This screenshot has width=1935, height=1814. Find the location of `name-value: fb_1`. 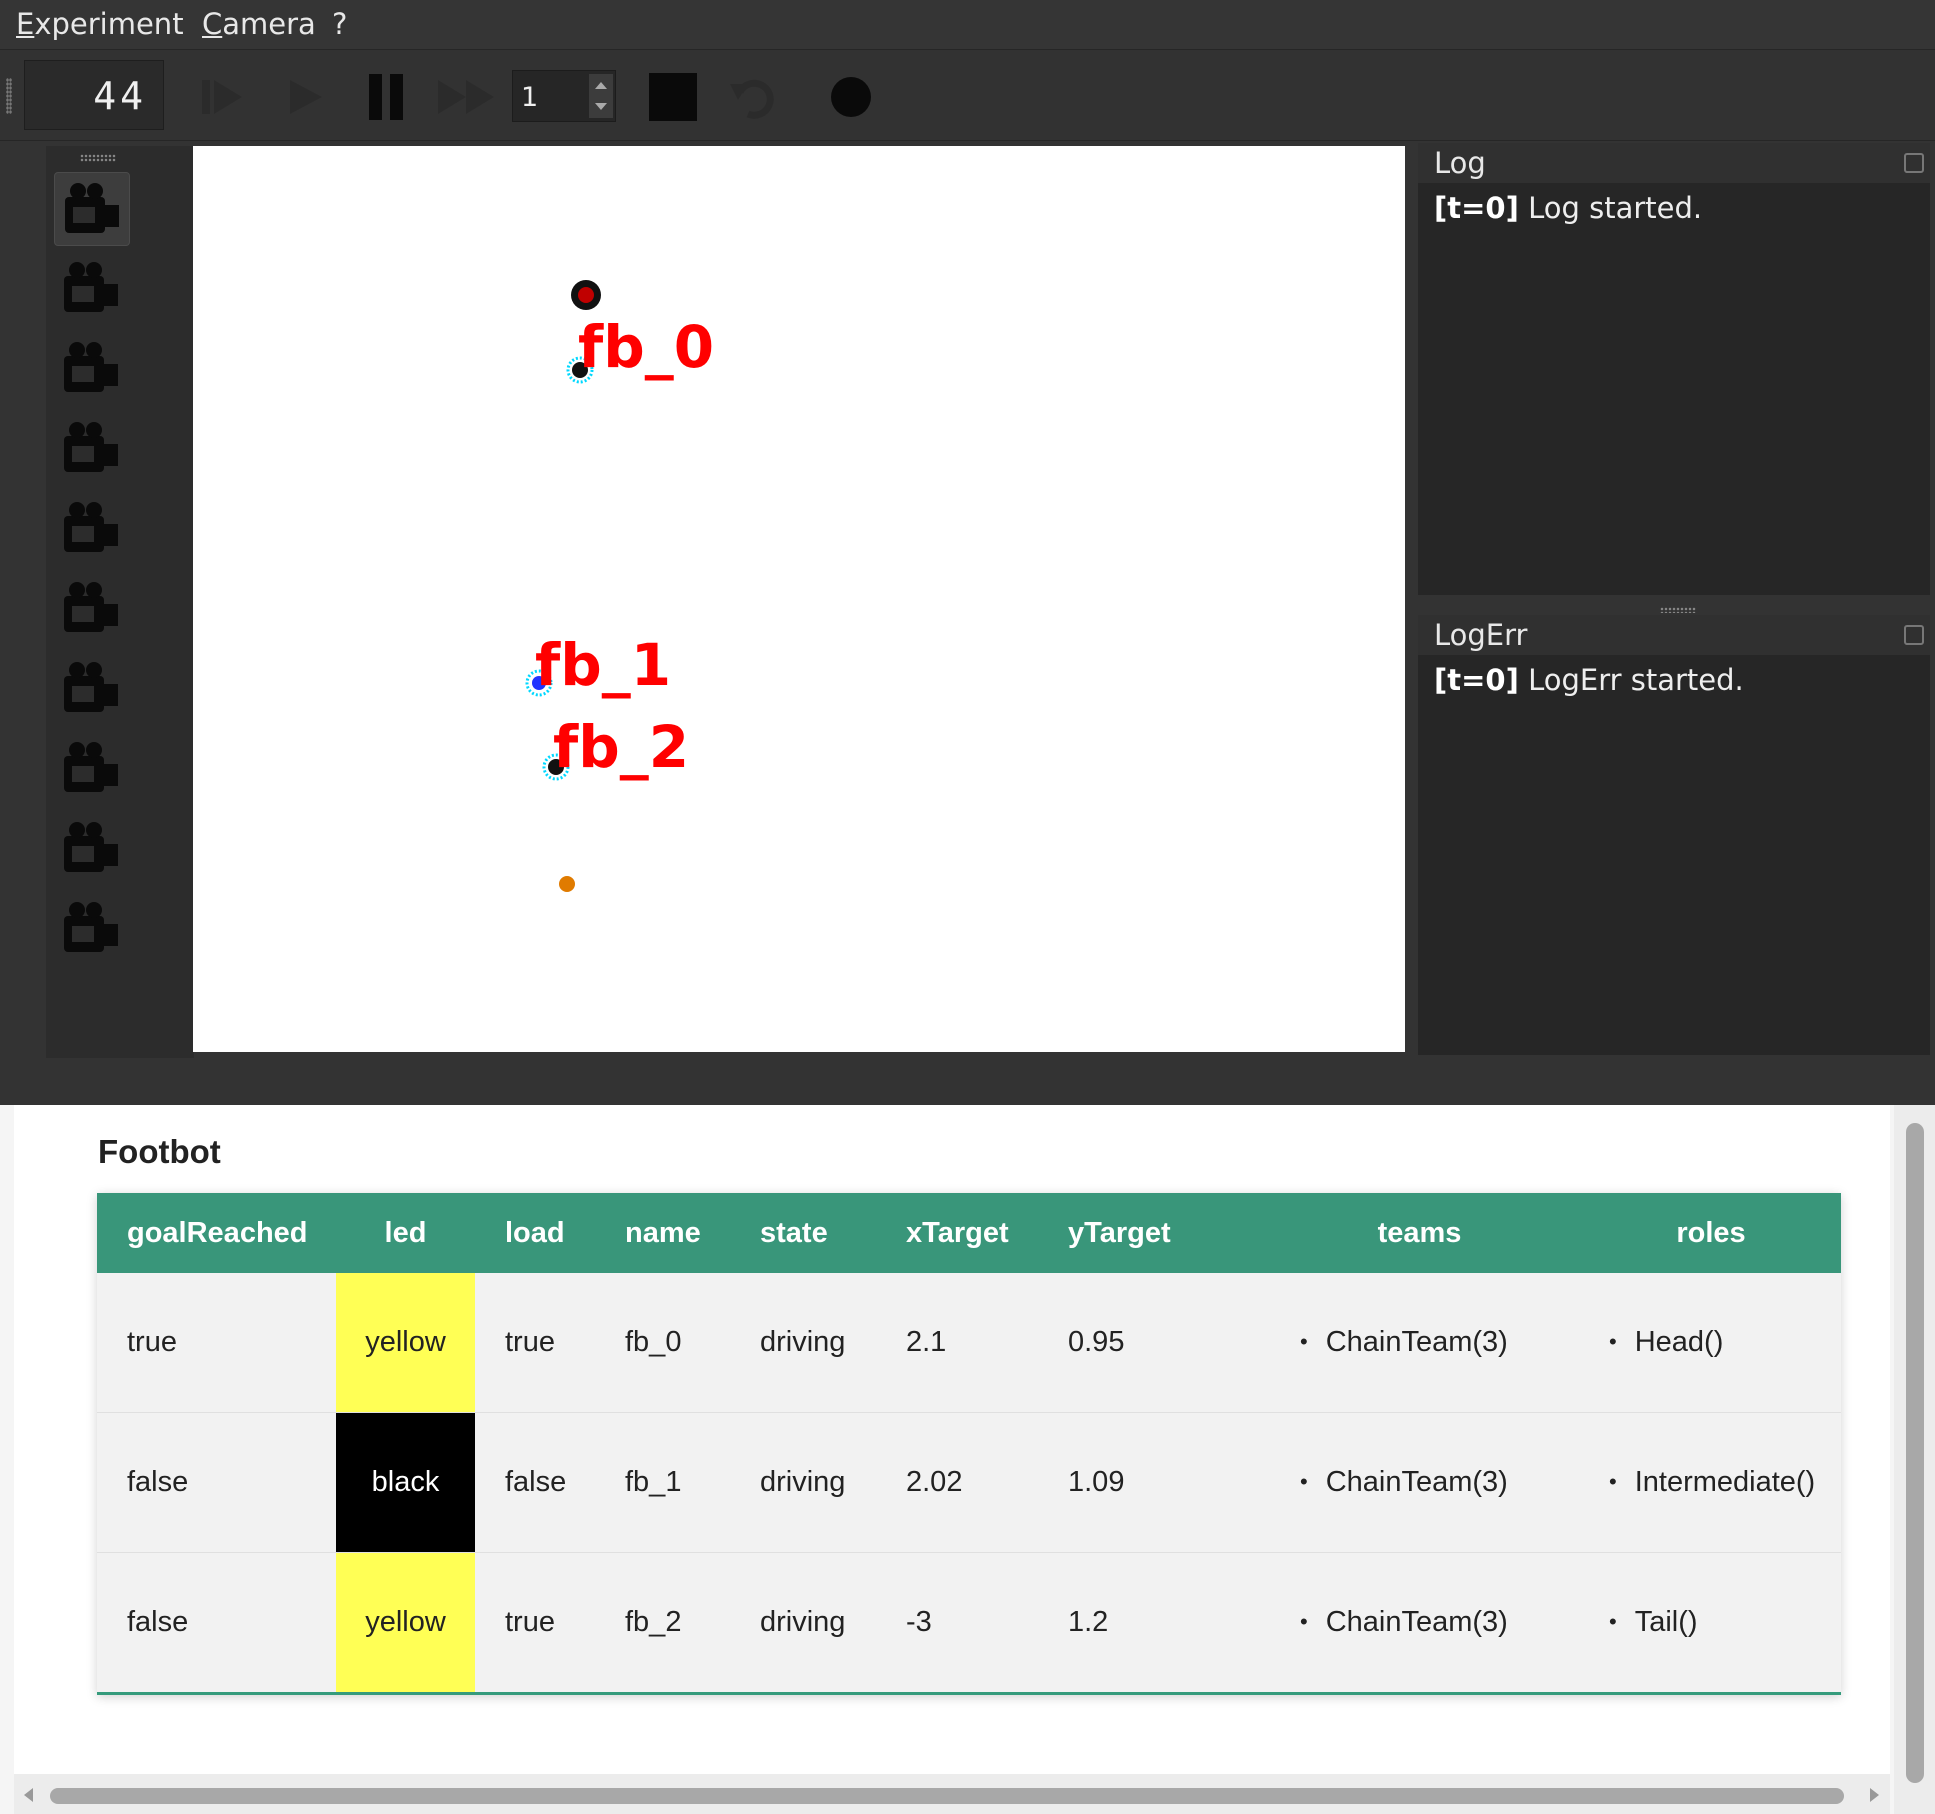

name-value: fb_1 is located at coordinates (653, 1482).